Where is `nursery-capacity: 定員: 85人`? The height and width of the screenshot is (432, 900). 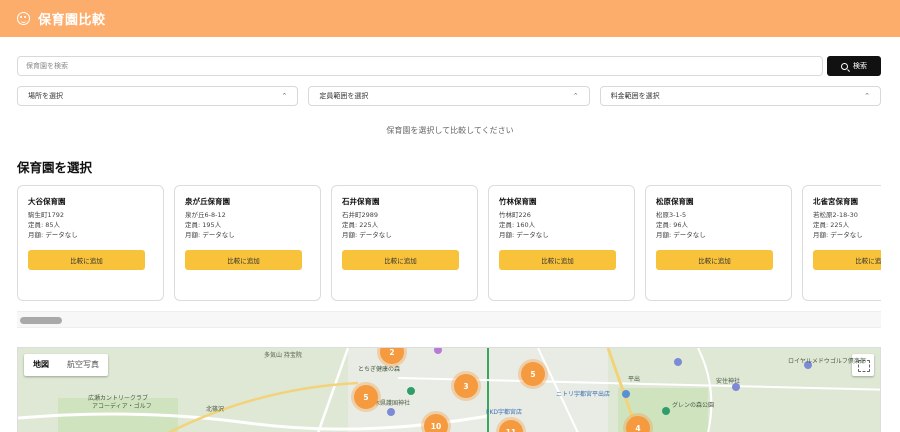
nursery-capacity: 定員: 85人 is located at coordinates (44, 225).